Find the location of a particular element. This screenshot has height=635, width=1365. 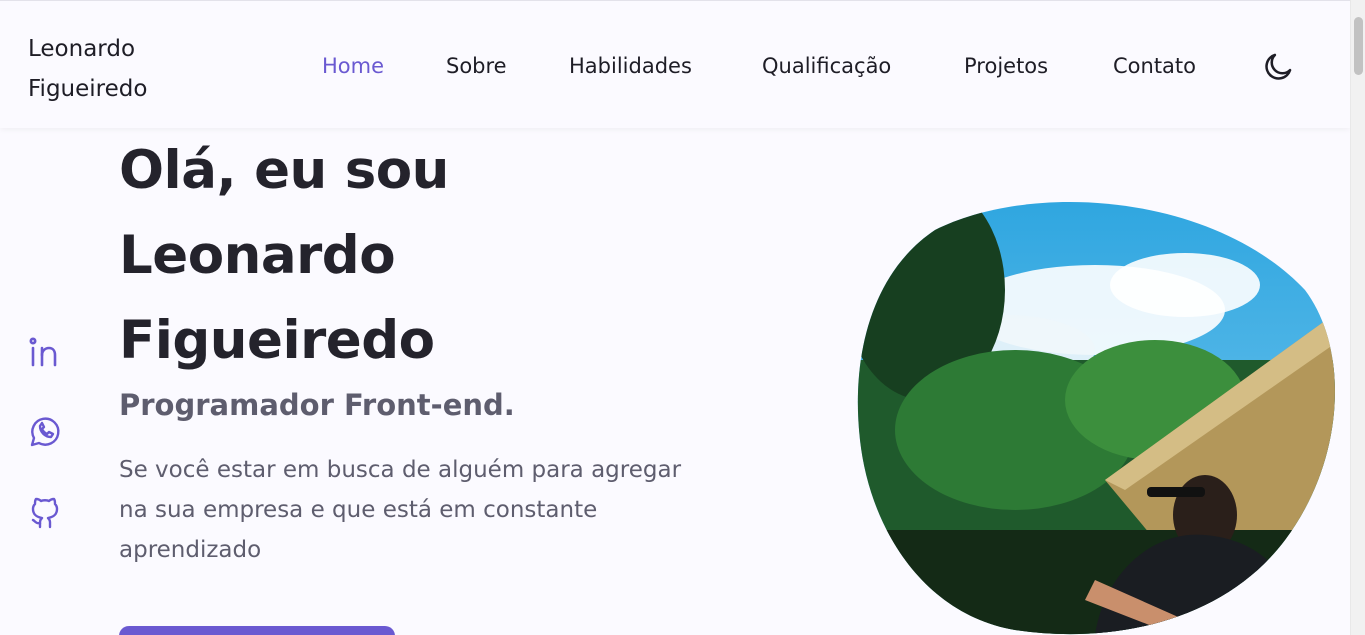

moon-icon is located at coordinates (1278, 66).